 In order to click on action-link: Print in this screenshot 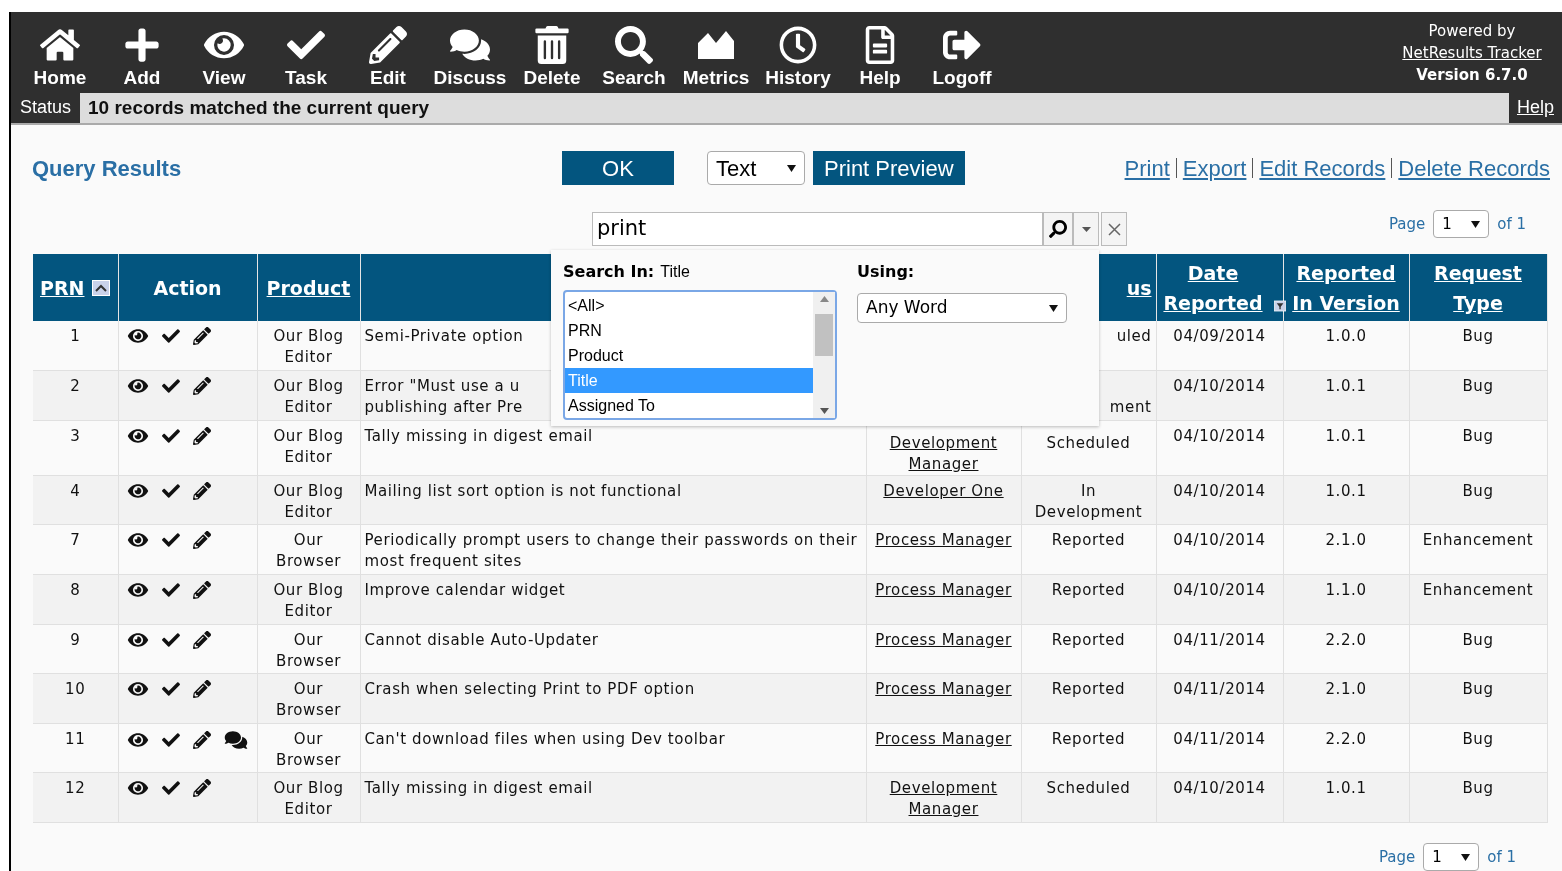, I will do `click(1147, 168)`.